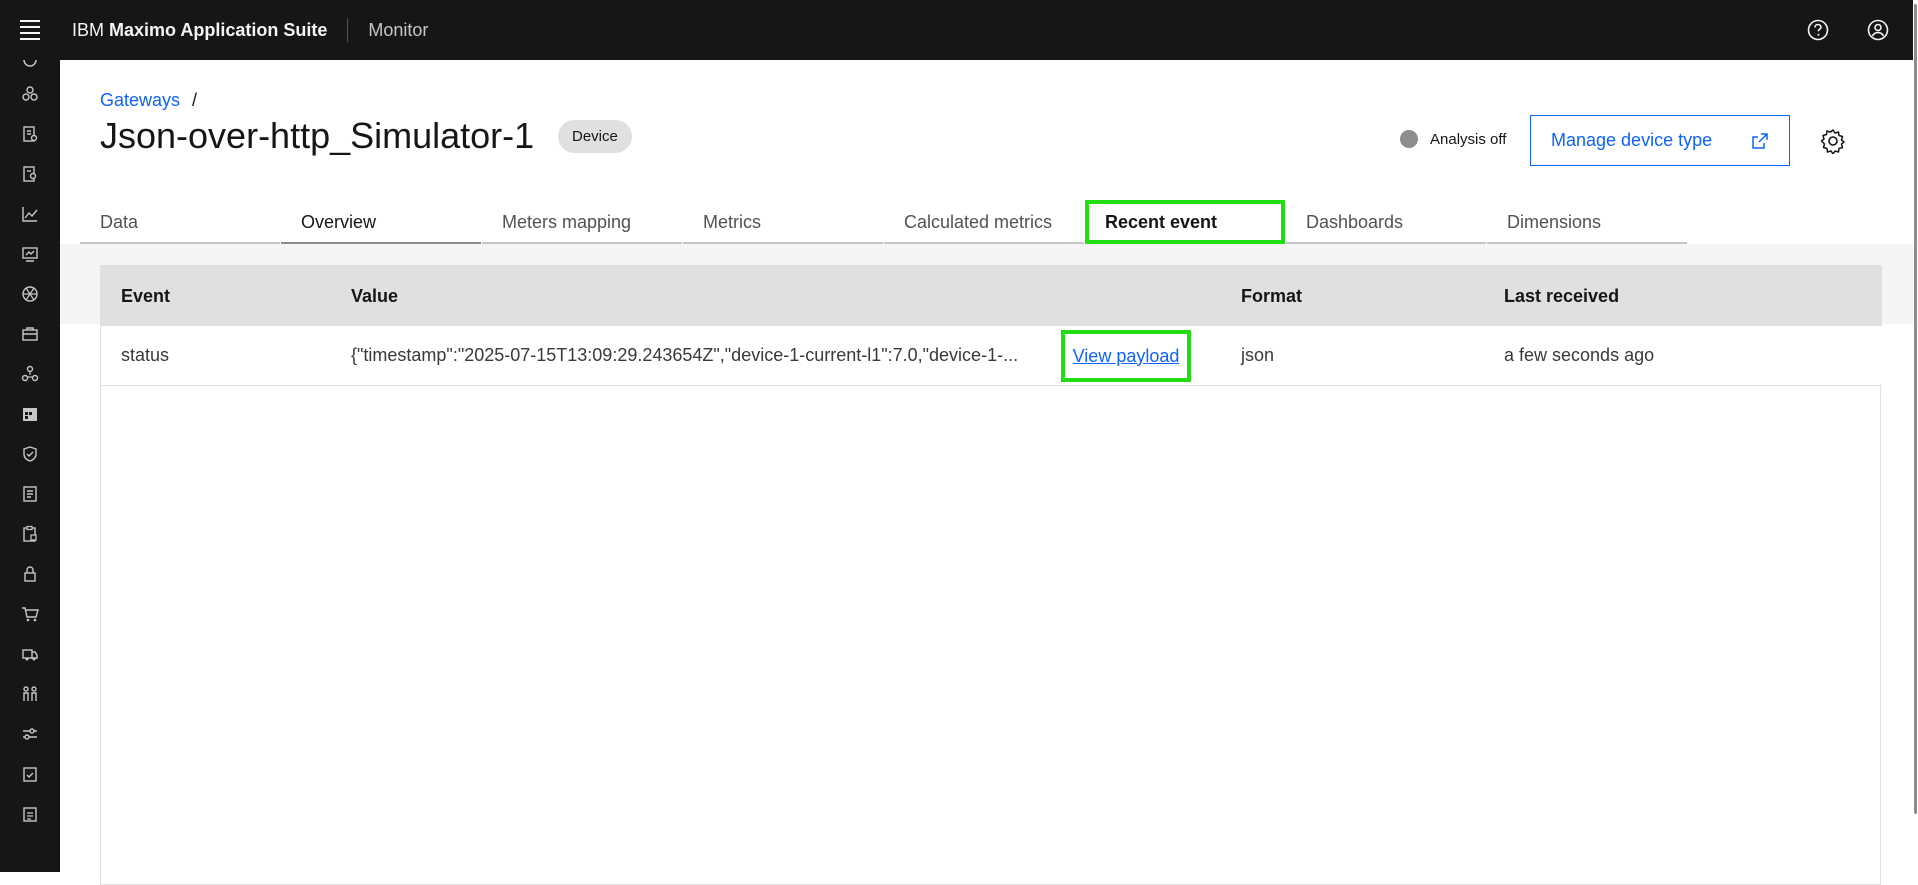 The height and width of the screenshot is (885, 1918). I want to click on nav-monitor-chart-icon, so click(30, 214).